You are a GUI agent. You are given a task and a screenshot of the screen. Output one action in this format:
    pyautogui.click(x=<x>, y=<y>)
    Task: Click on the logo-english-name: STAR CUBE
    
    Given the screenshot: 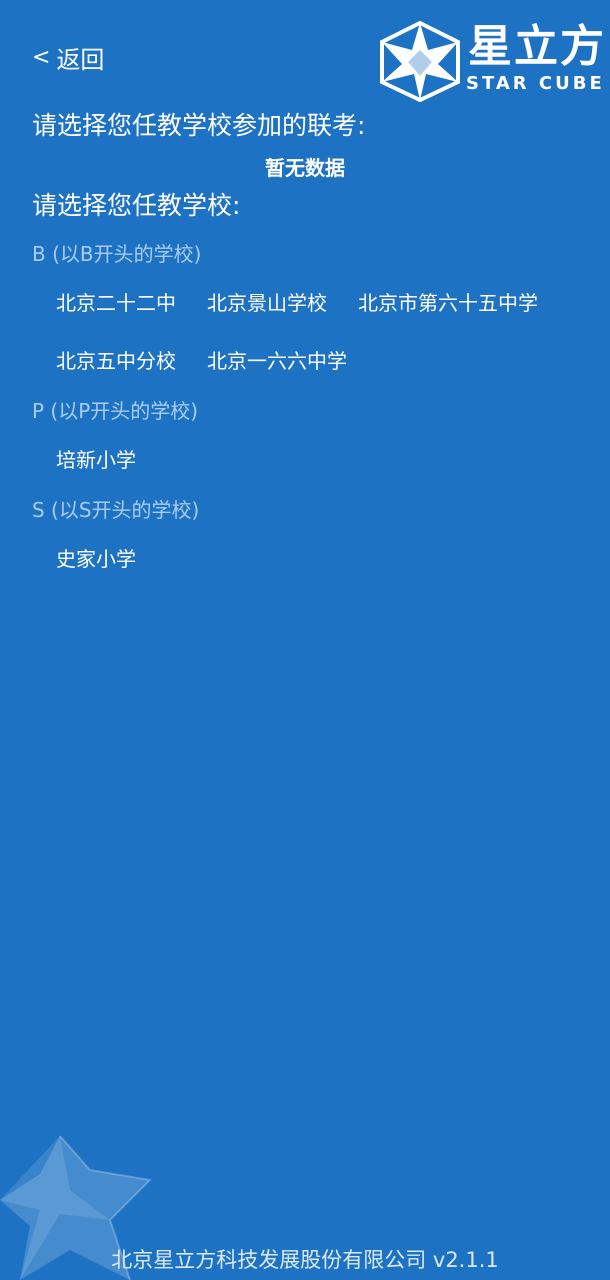 What is the action you would take?
    pyautogui.click(x=535, y=83)
    